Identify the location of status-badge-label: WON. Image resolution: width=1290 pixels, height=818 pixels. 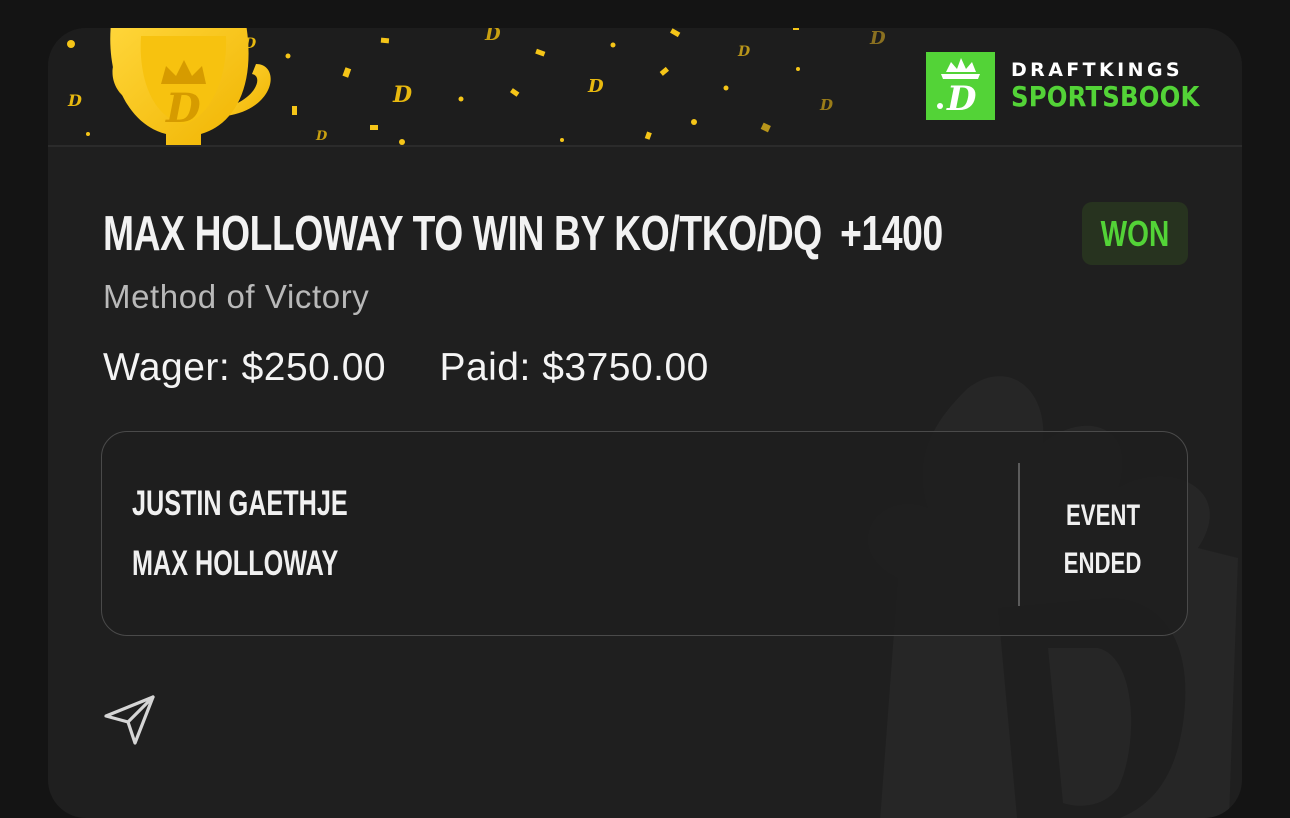
(1135, 233).